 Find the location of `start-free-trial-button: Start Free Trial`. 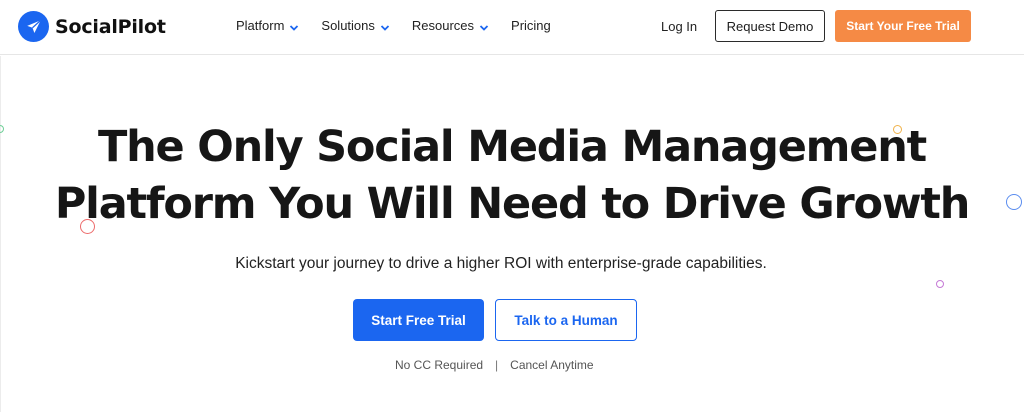

start-free-trial-button: Start Free Trial is located at coordinates (418, 320).